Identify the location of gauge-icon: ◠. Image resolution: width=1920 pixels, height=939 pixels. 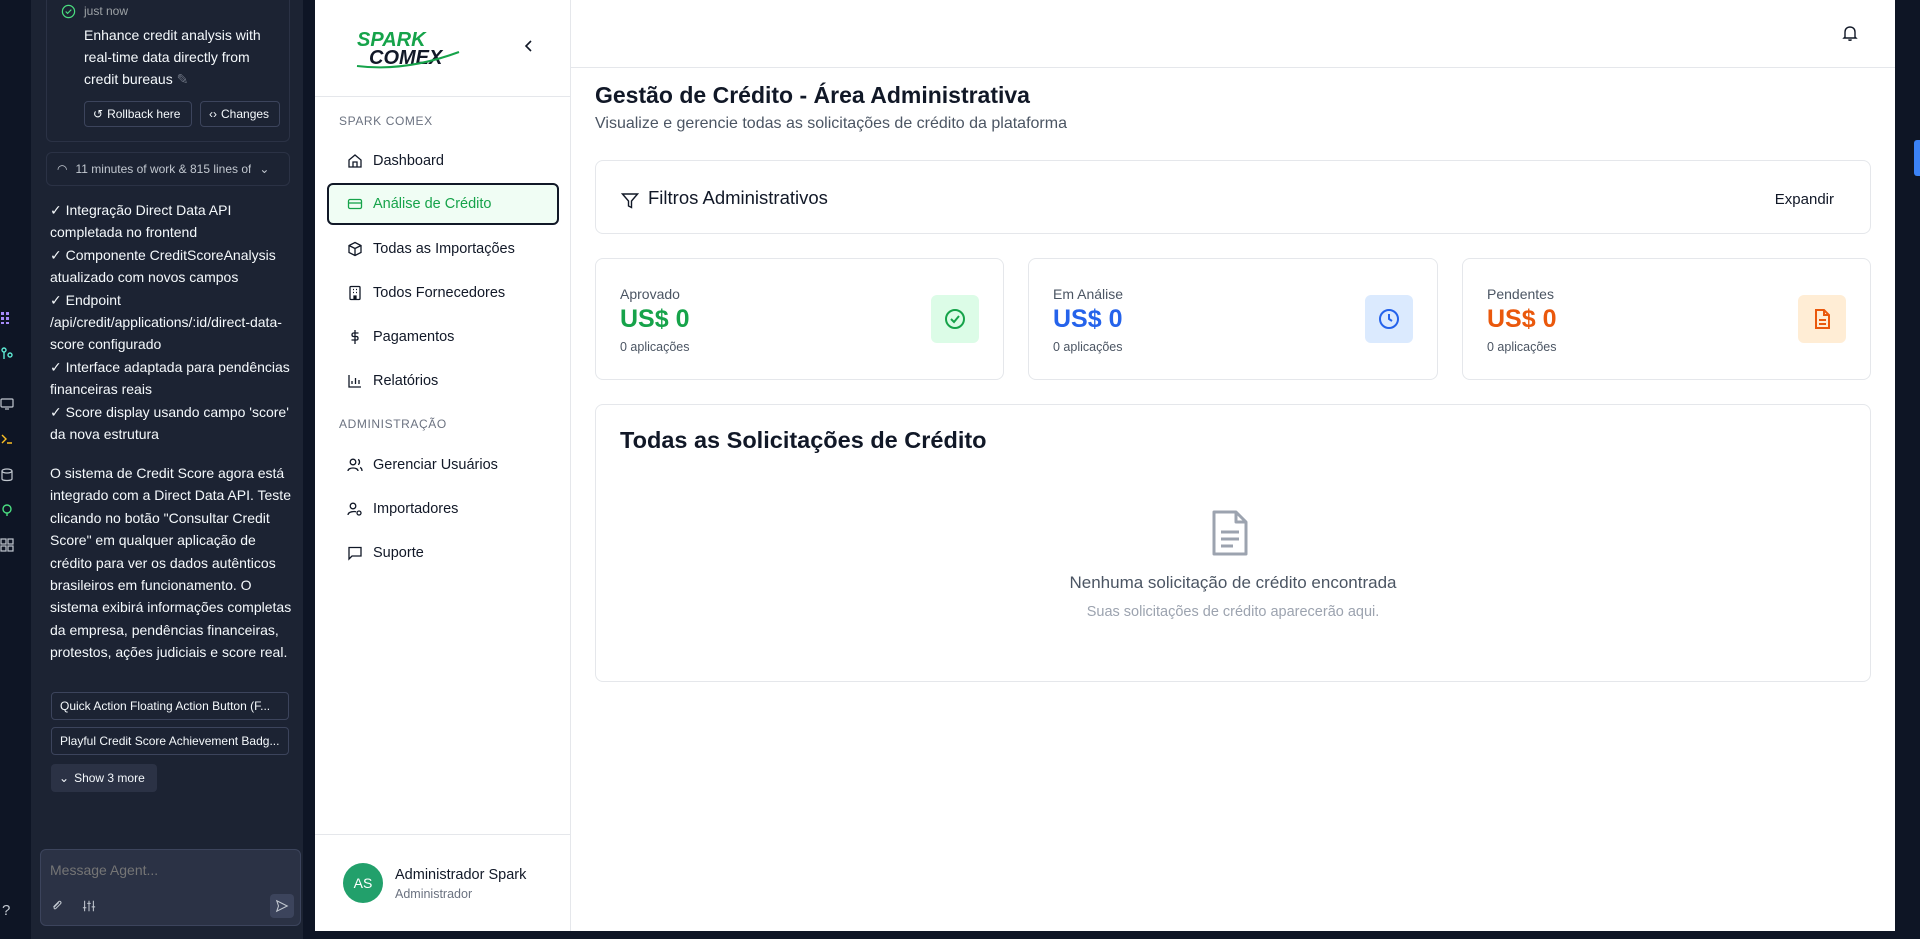
(62, 169).